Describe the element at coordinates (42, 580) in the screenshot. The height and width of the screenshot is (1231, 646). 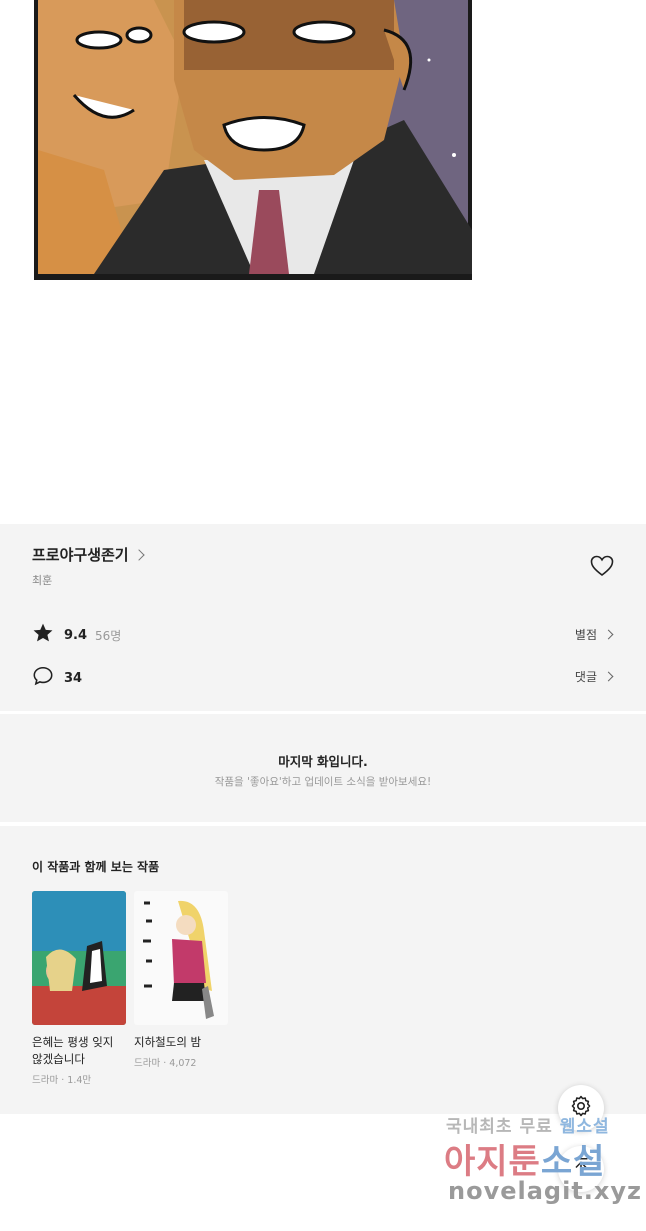
I see `series-author: 최훈` at that location.